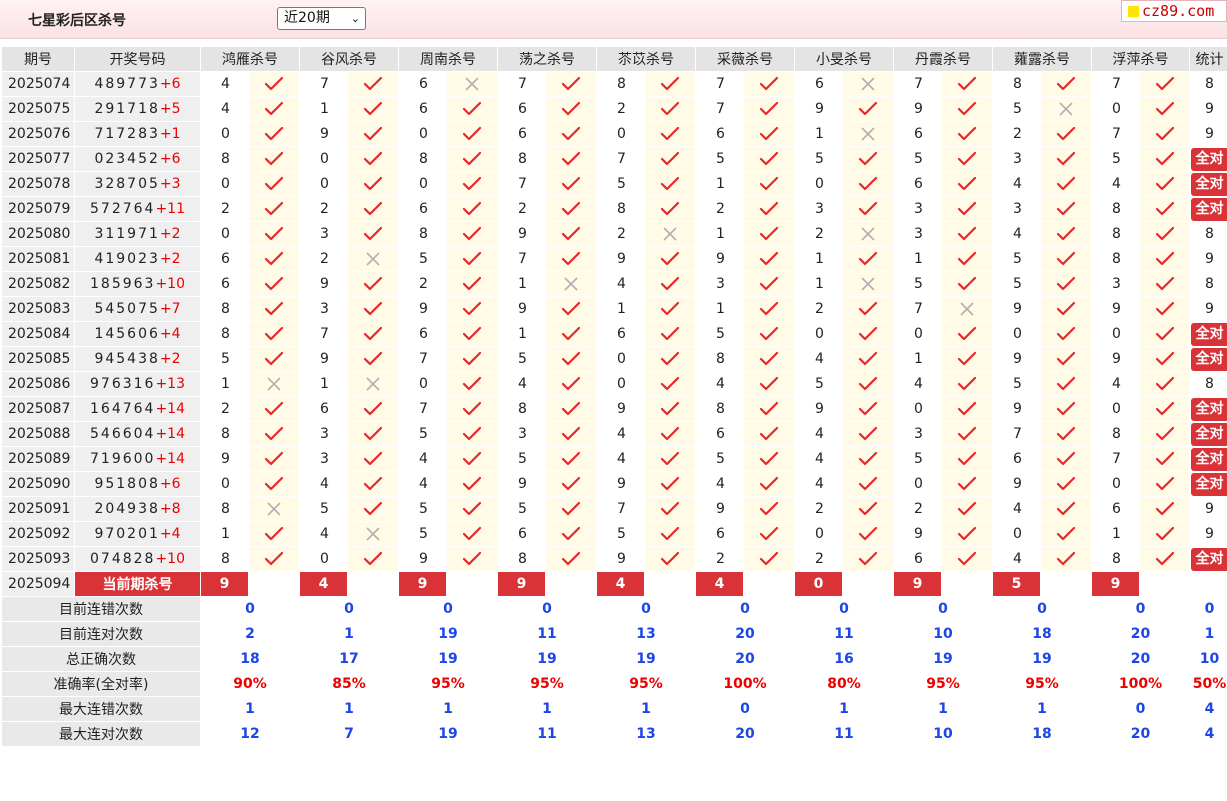 The width and height of the screenshot is (1227, 801). What do you see at coordinates (224, 309) in the screenshot?
I see `kill-number: 8` at bounding box center [224, 309].